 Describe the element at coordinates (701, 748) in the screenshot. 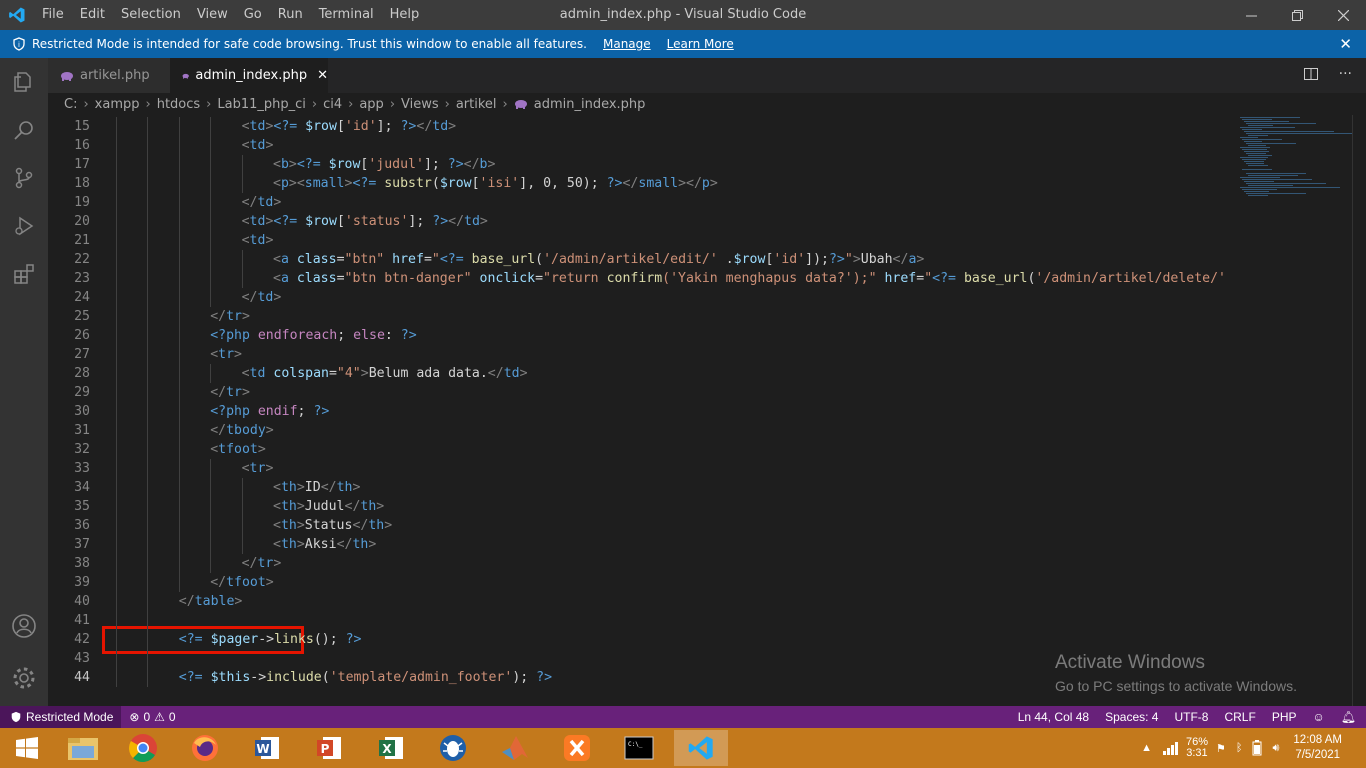

I see `vscode-taskbar` at that location.